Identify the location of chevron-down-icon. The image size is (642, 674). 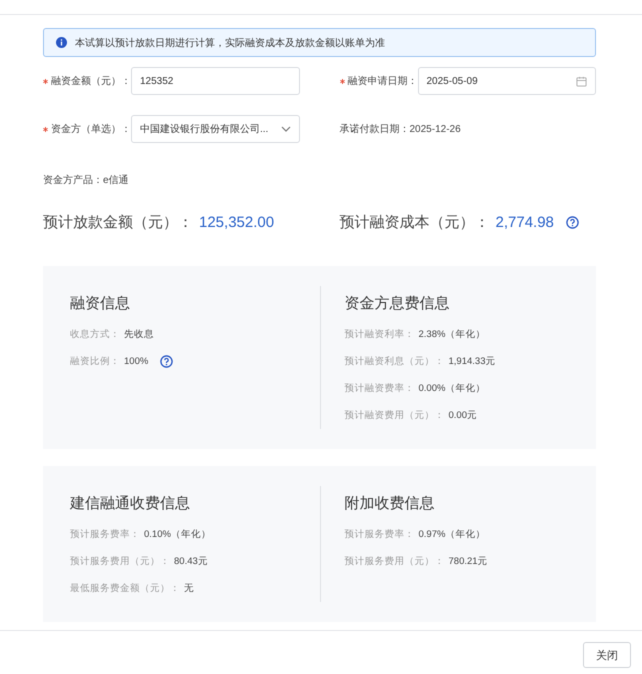
(285, 129).